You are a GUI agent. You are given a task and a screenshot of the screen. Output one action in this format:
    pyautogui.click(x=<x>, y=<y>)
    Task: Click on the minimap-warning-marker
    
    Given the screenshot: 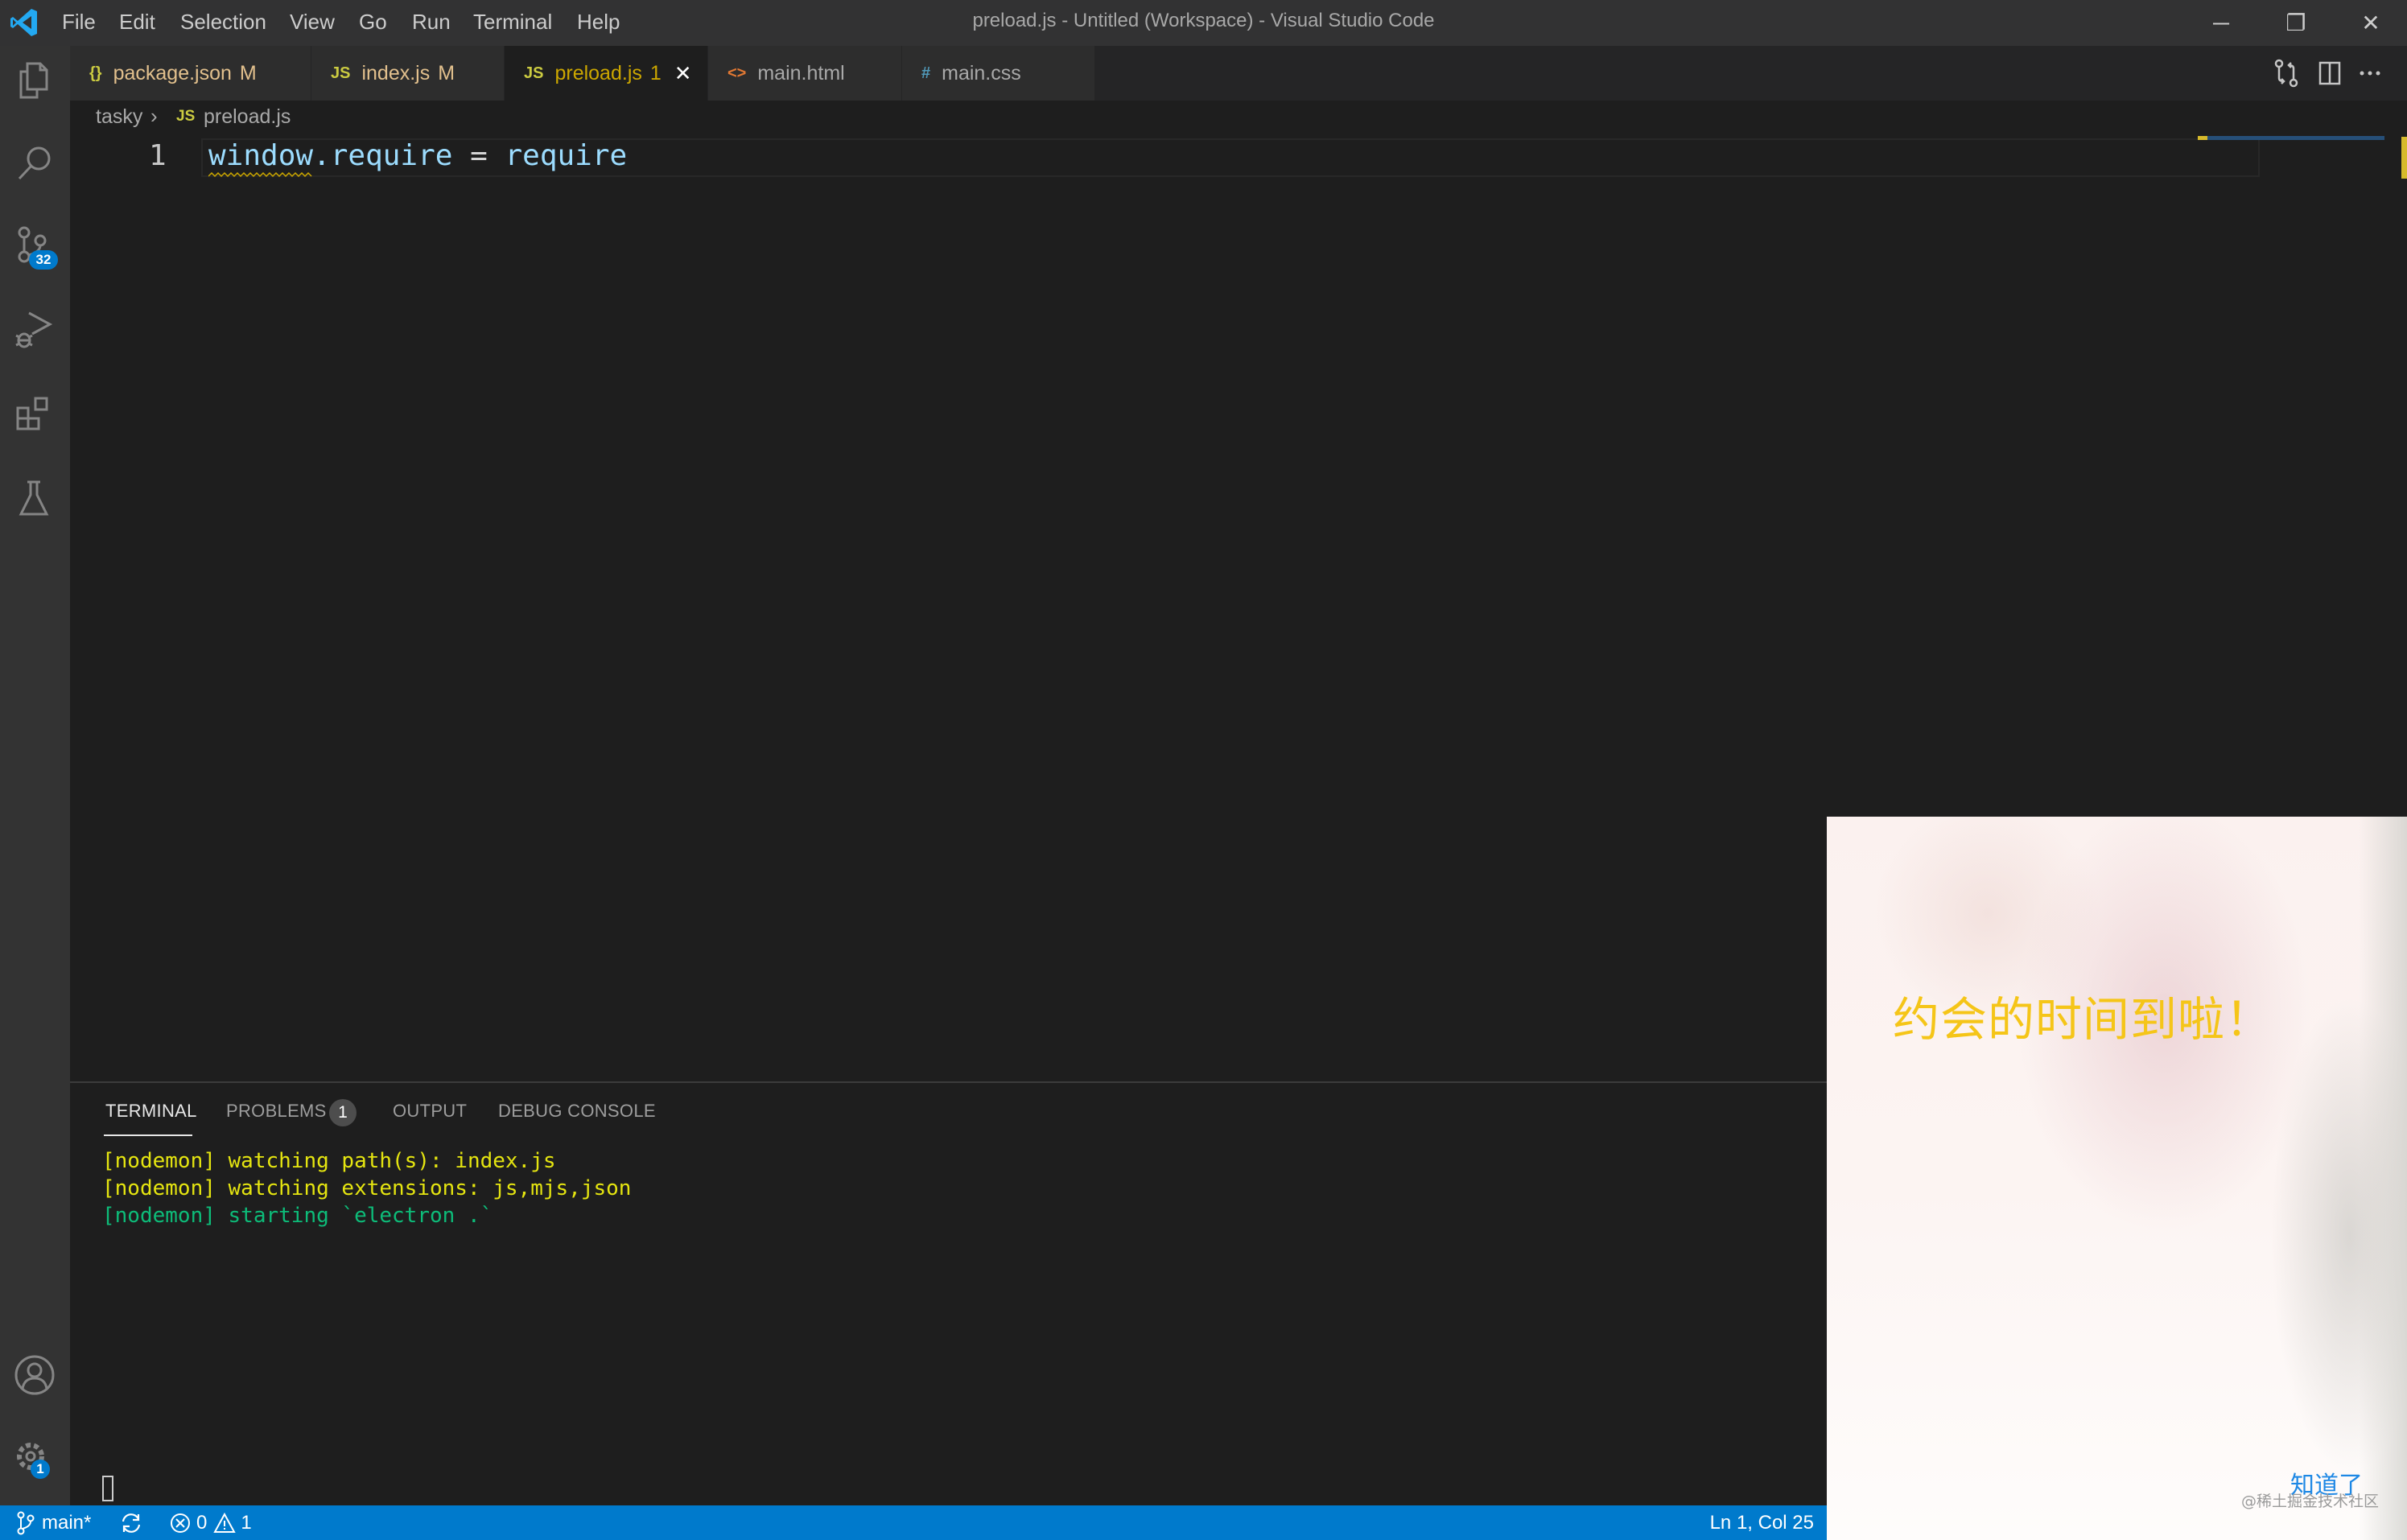 What is the action you would take?
    pyautogui.click(x=2202, y=138)
    